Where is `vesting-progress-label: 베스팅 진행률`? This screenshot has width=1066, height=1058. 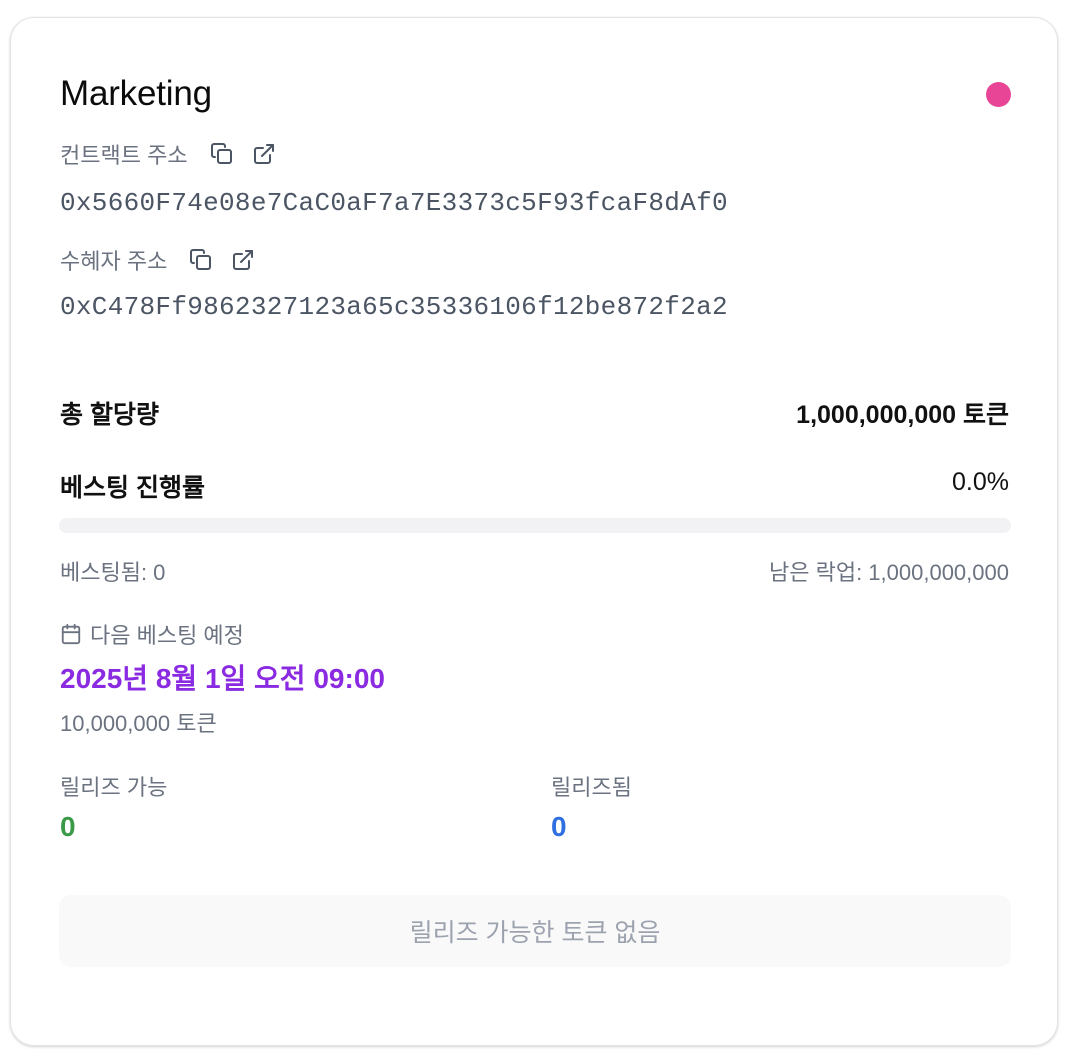 vesting-progress-label: 베스팅 진행률 is located at coordinates (132, 488).